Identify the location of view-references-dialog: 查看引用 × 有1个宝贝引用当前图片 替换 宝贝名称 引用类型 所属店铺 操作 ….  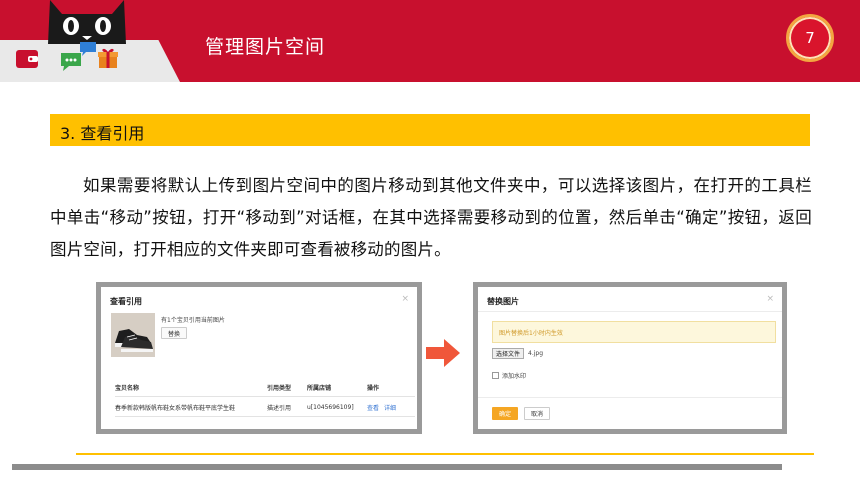
(259, 358).